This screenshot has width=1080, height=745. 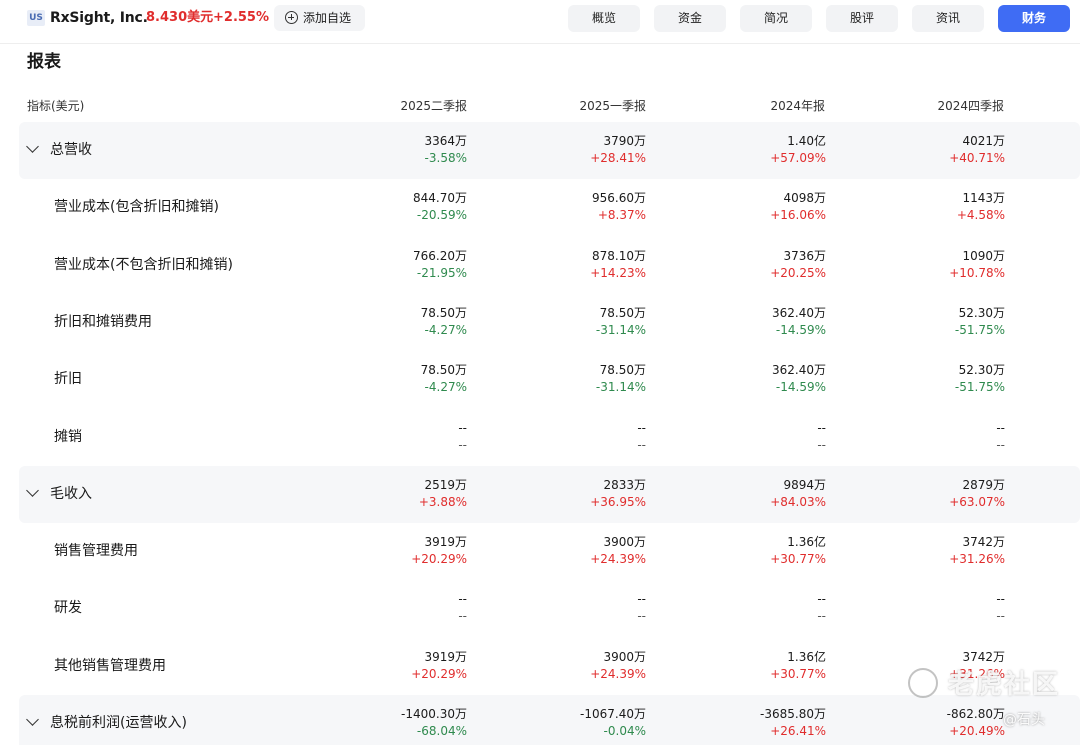 What do you see at coordinates (581, 106) in the screenshot?
I see `column-header-2025q1: 2025一季报` at bounding box center [581, 106].